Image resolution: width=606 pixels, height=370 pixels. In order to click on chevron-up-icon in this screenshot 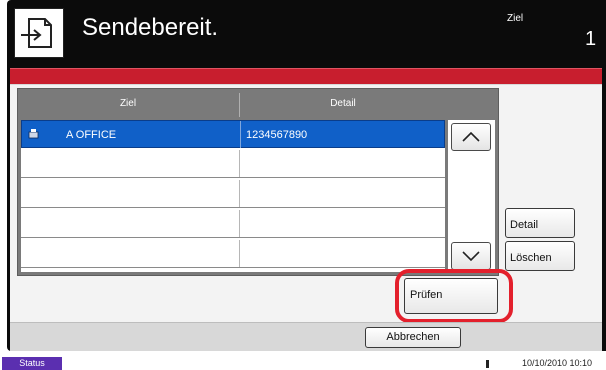, I will do `click(471, 136)`.